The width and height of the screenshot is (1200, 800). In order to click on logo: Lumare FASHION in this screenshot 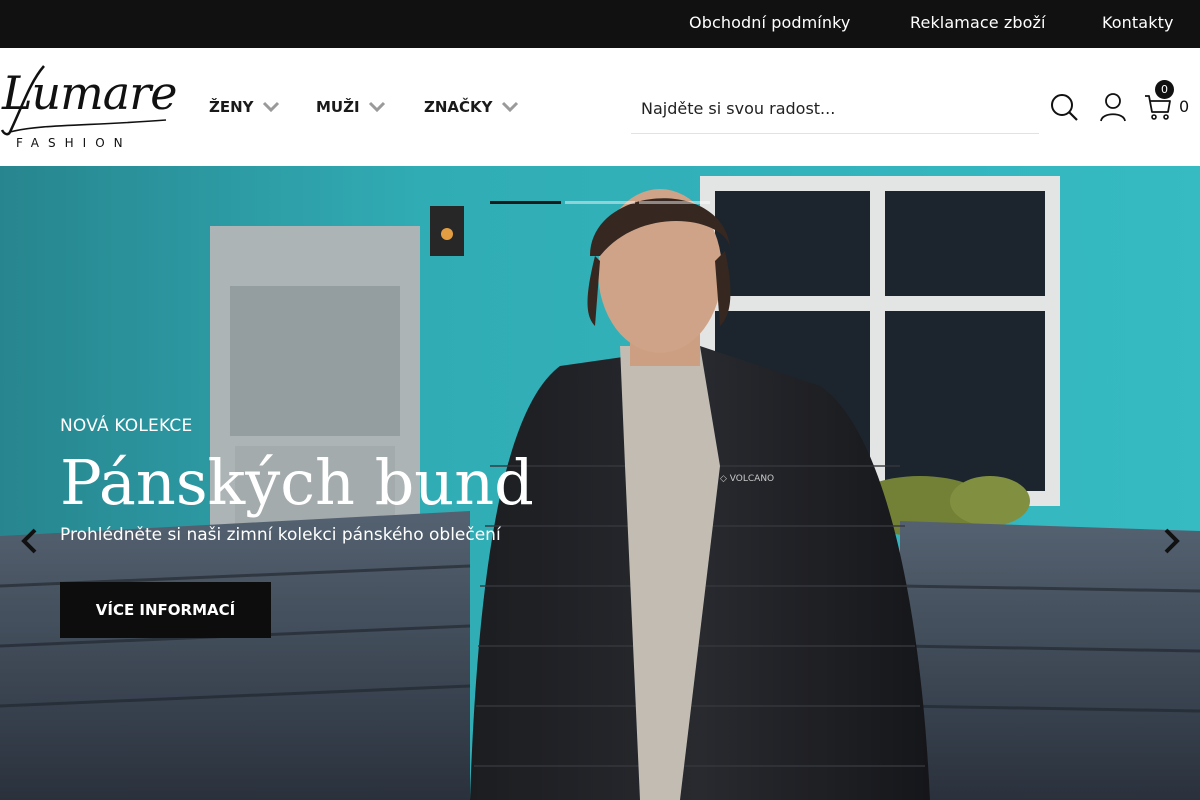, I will do `click(88, 108)`.